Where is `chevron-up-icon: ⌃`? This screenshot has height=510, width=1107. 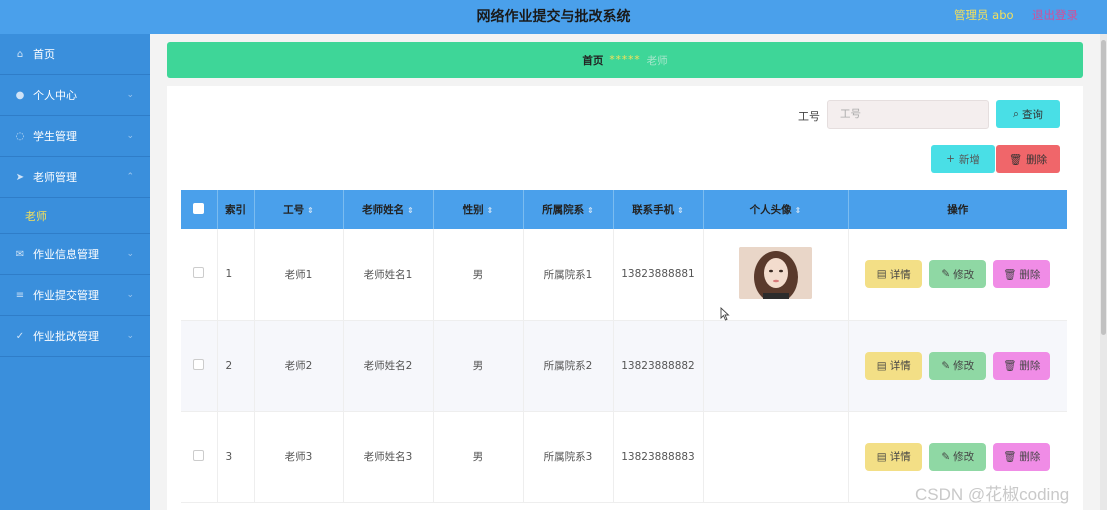
chevron-up-icon: ⌃ is located at coordinates (130, 177).